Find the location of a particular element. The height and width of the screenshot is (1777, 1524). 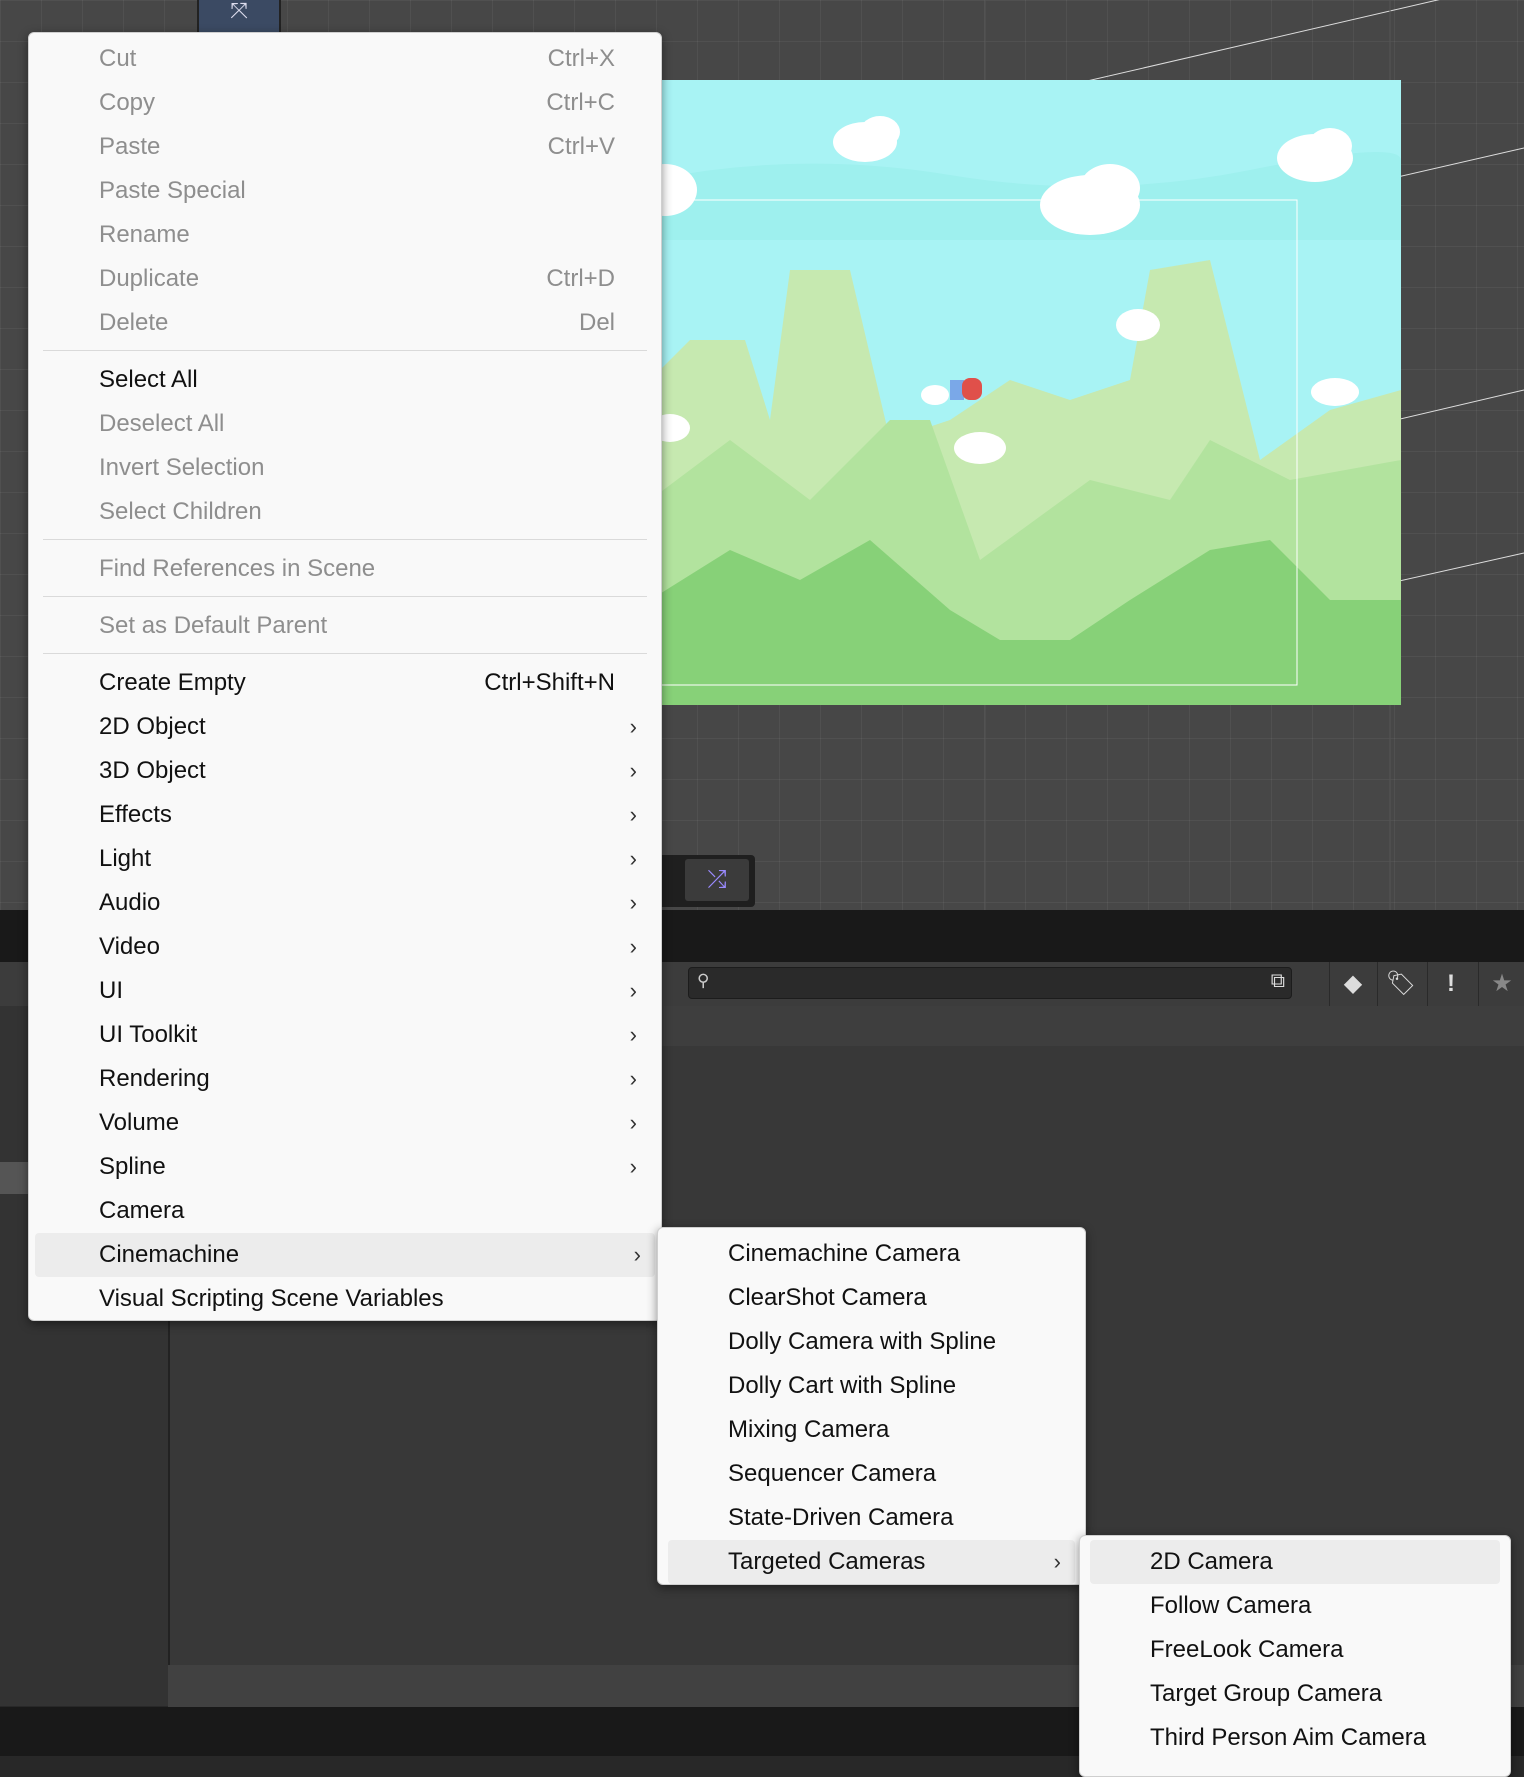

menu-item-copy: Copy Ctrl+C is located at coordinates (345, 103).